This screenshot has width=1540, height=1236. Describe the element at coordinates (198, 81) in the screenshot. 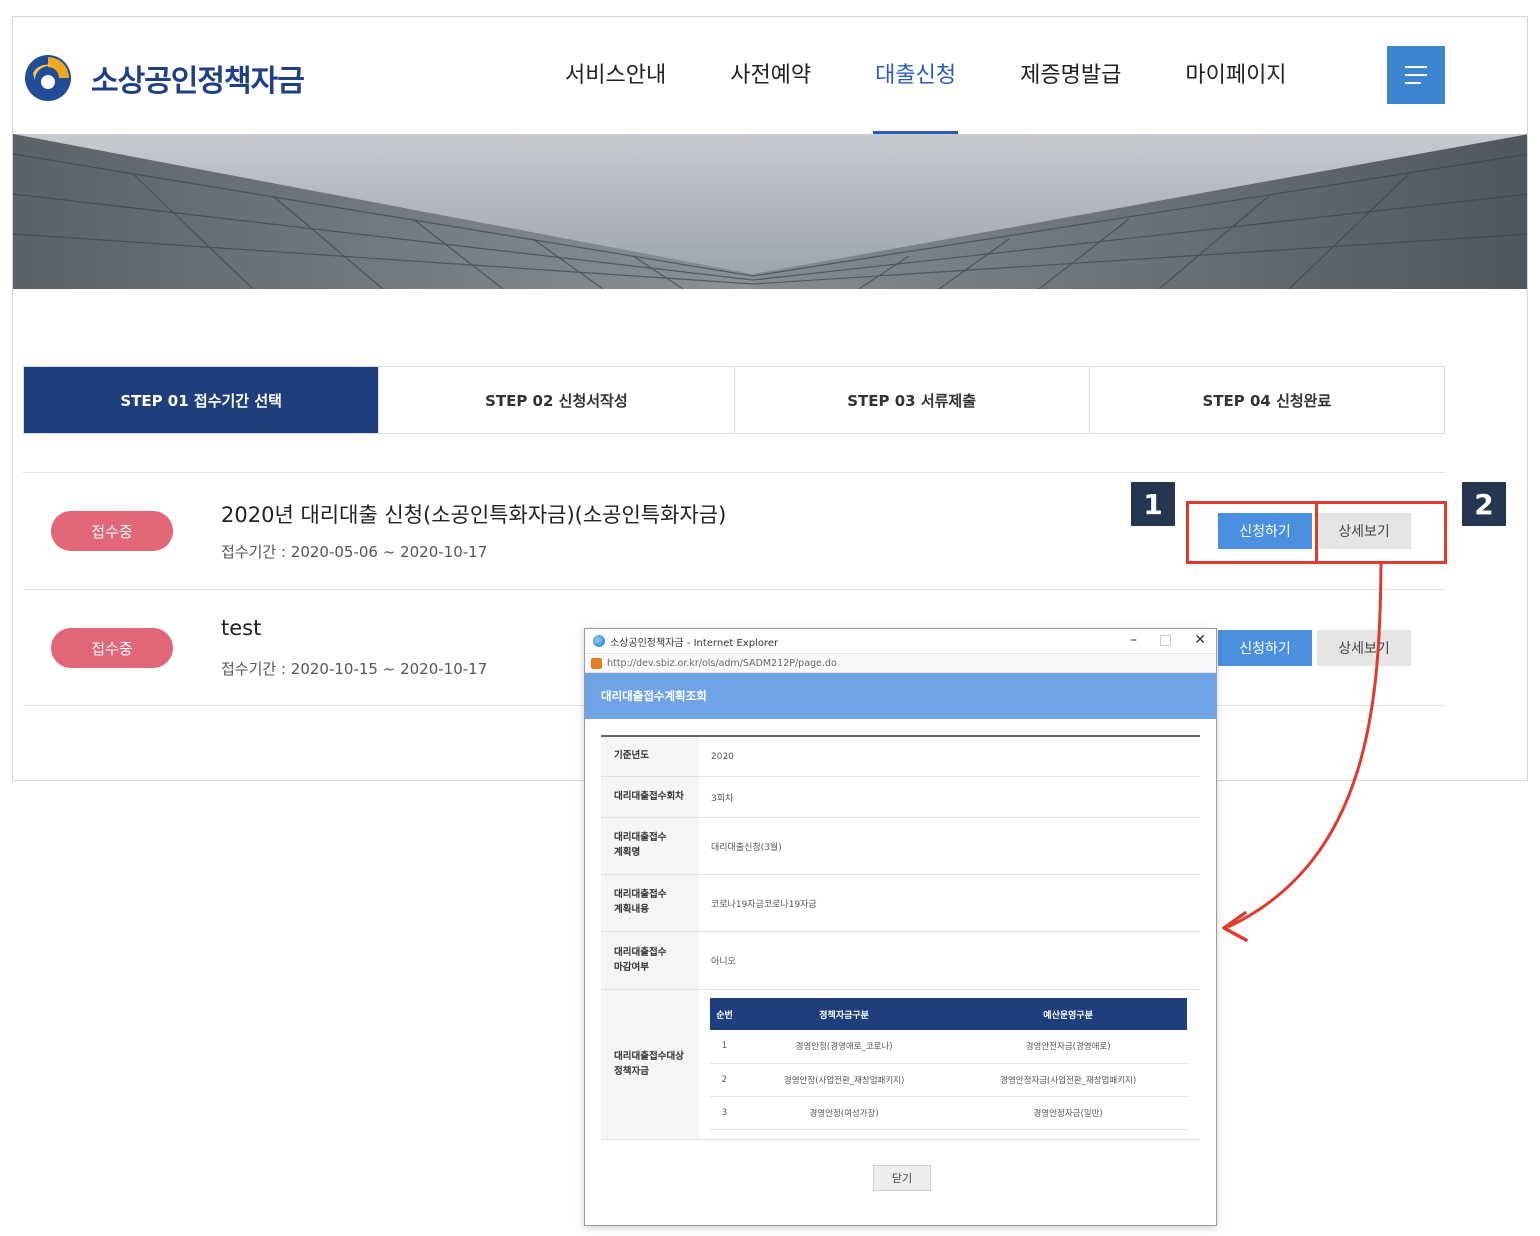

I see `logo-text: 소상공인정책자금` at that location.